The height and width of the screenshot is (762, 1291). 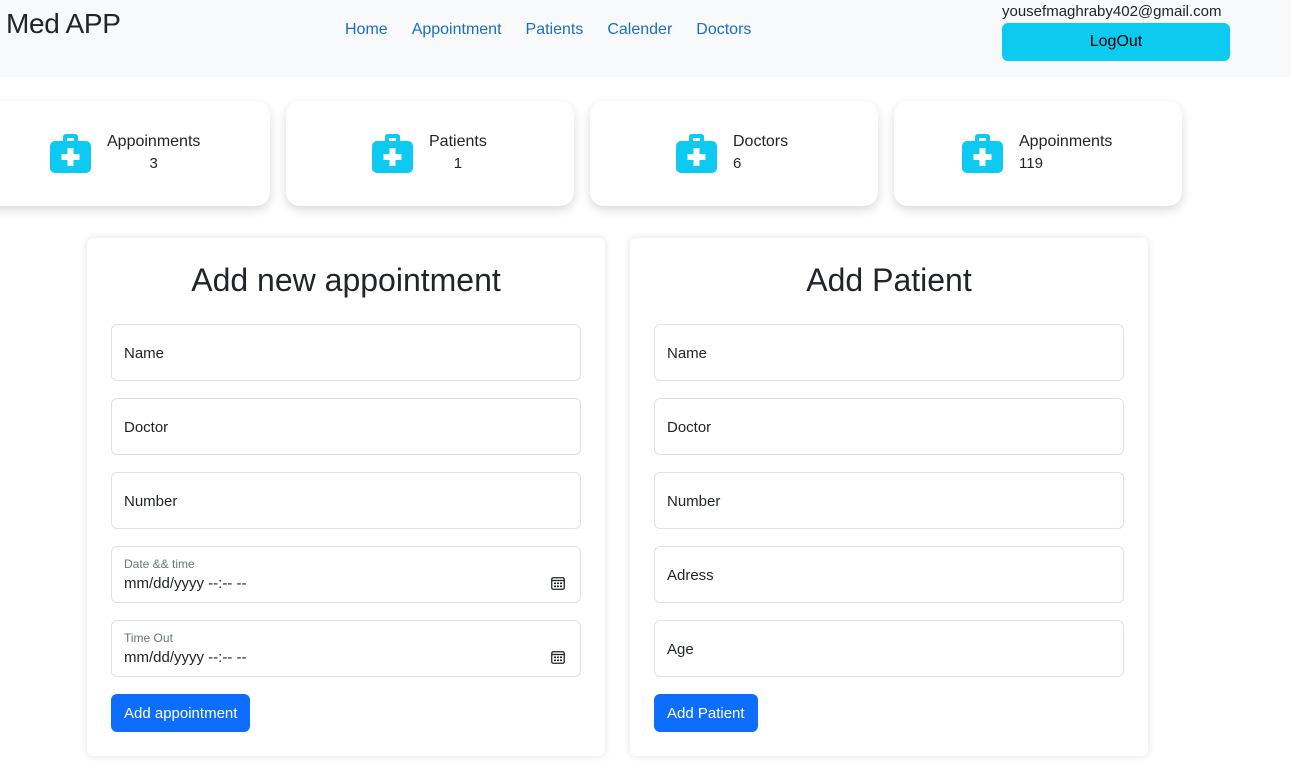 I want to click on nav-link-appointment: Appointment, so click(x=457, y=30).